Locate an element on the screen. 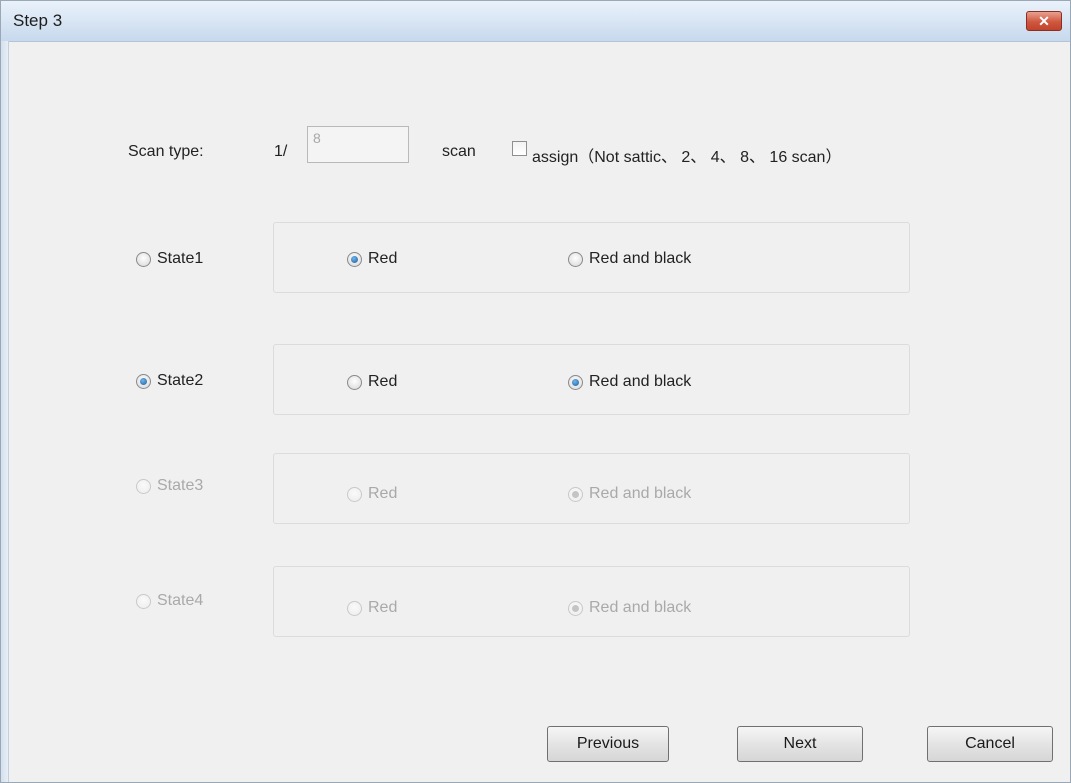 This screenshot has width=1071, height=783. close-button: ✕ is located at coordinates (1044, 21).